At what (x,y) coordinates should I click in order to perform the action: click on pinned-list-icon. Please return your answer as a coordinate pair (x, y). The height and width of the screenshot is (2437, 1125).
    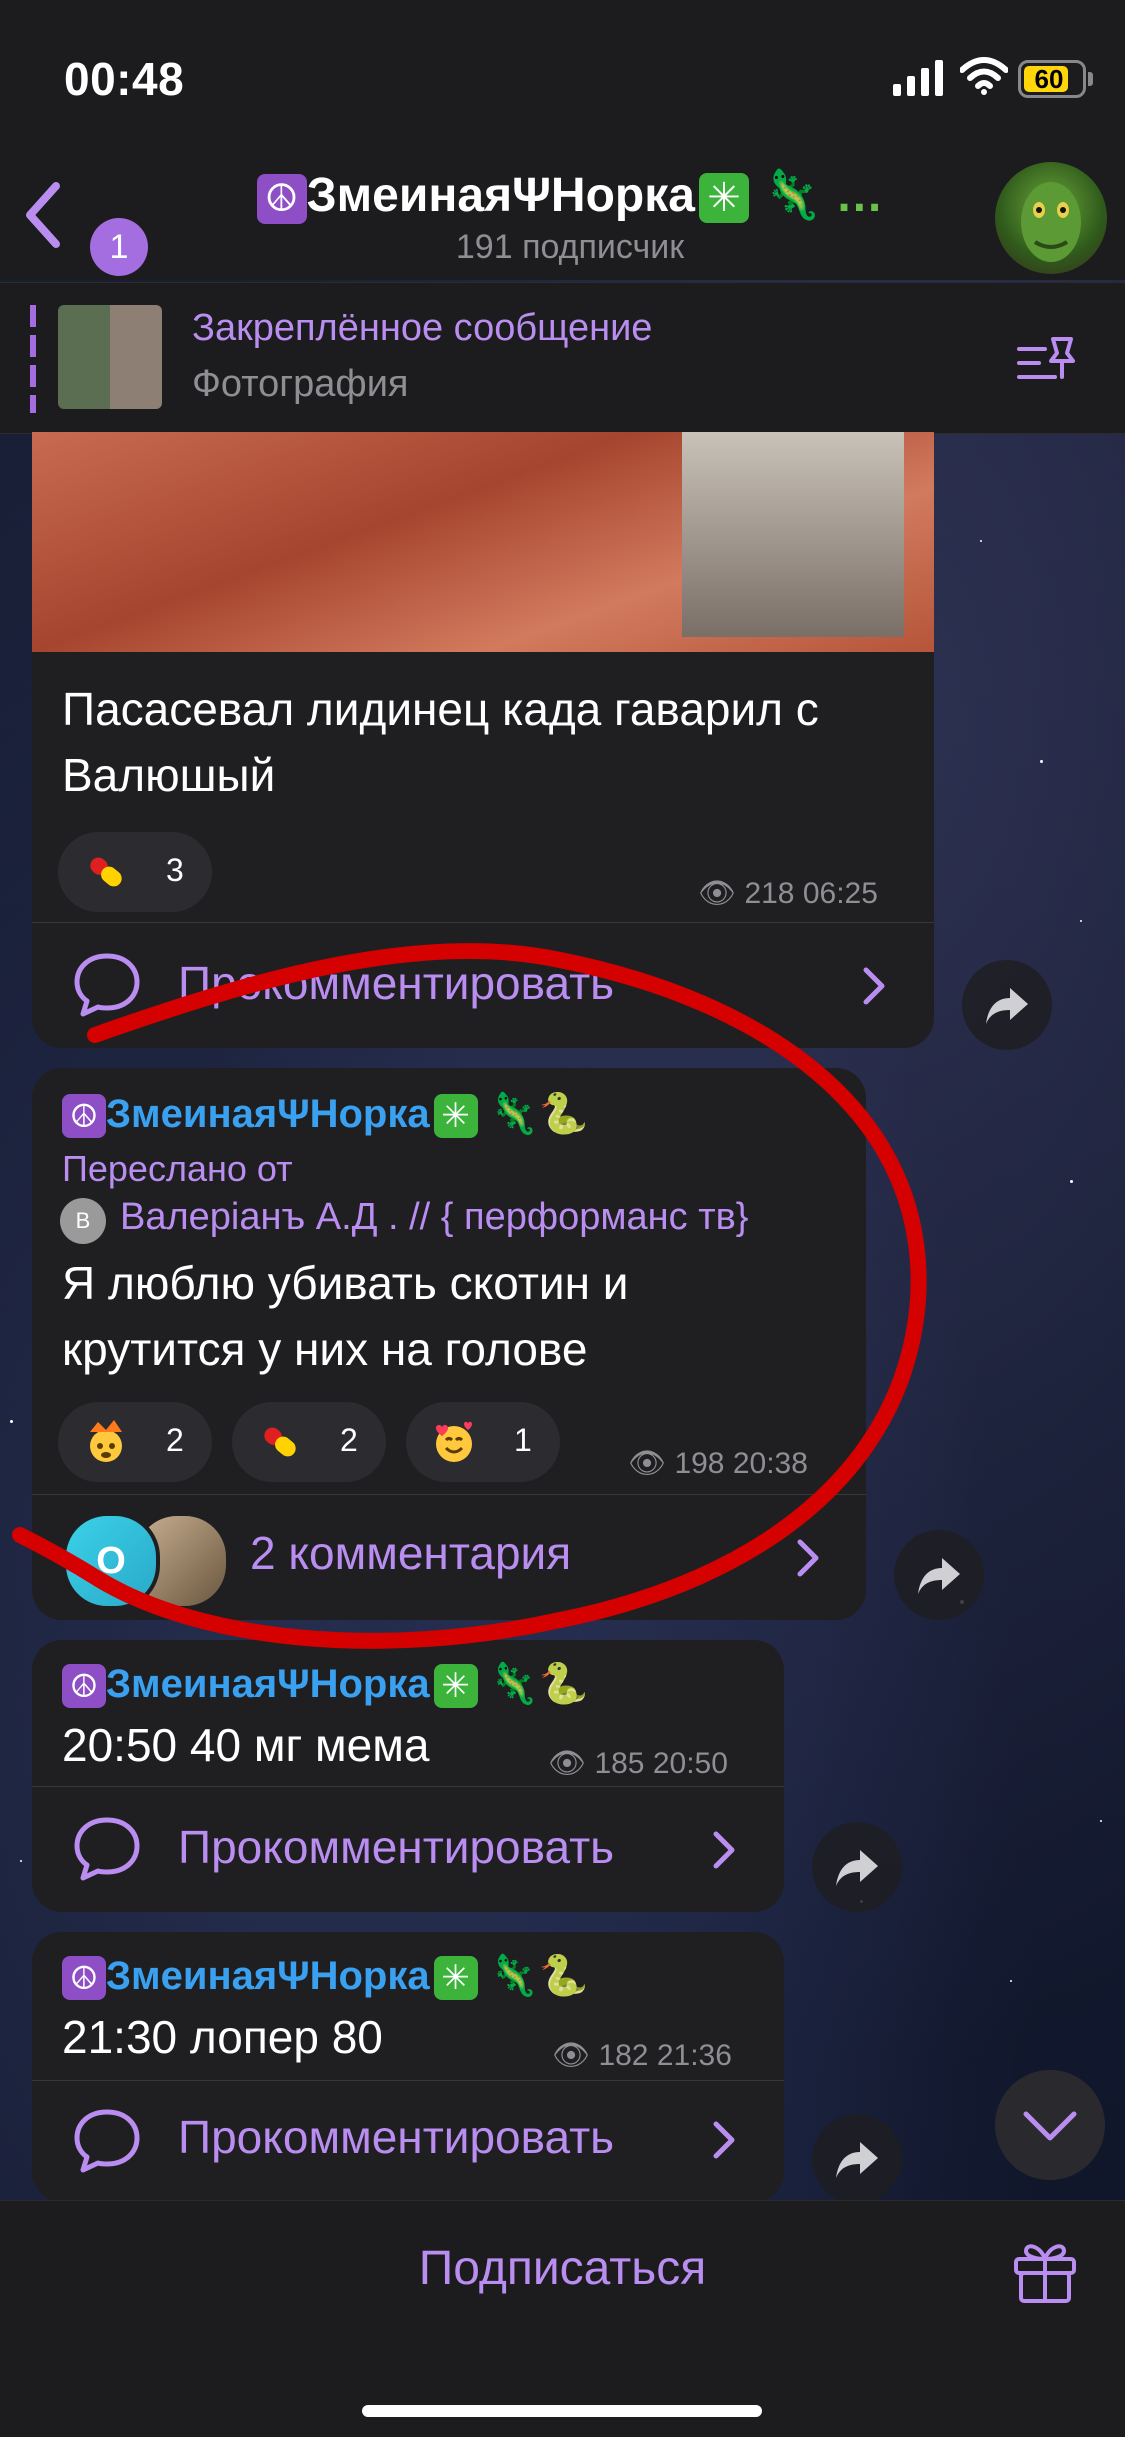
    Looking at the image, I should click on (1047, 361).